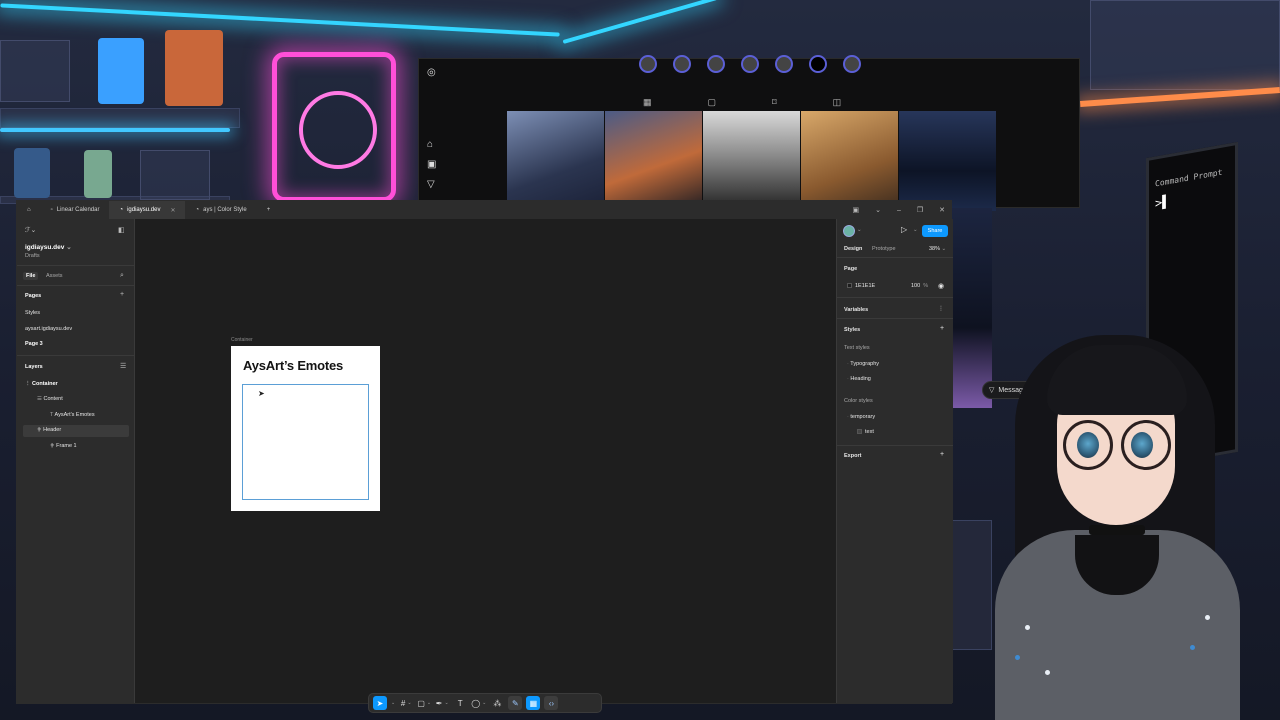  I want to click on zoom-dropdown: 38% ⌄, so click(937, 249).